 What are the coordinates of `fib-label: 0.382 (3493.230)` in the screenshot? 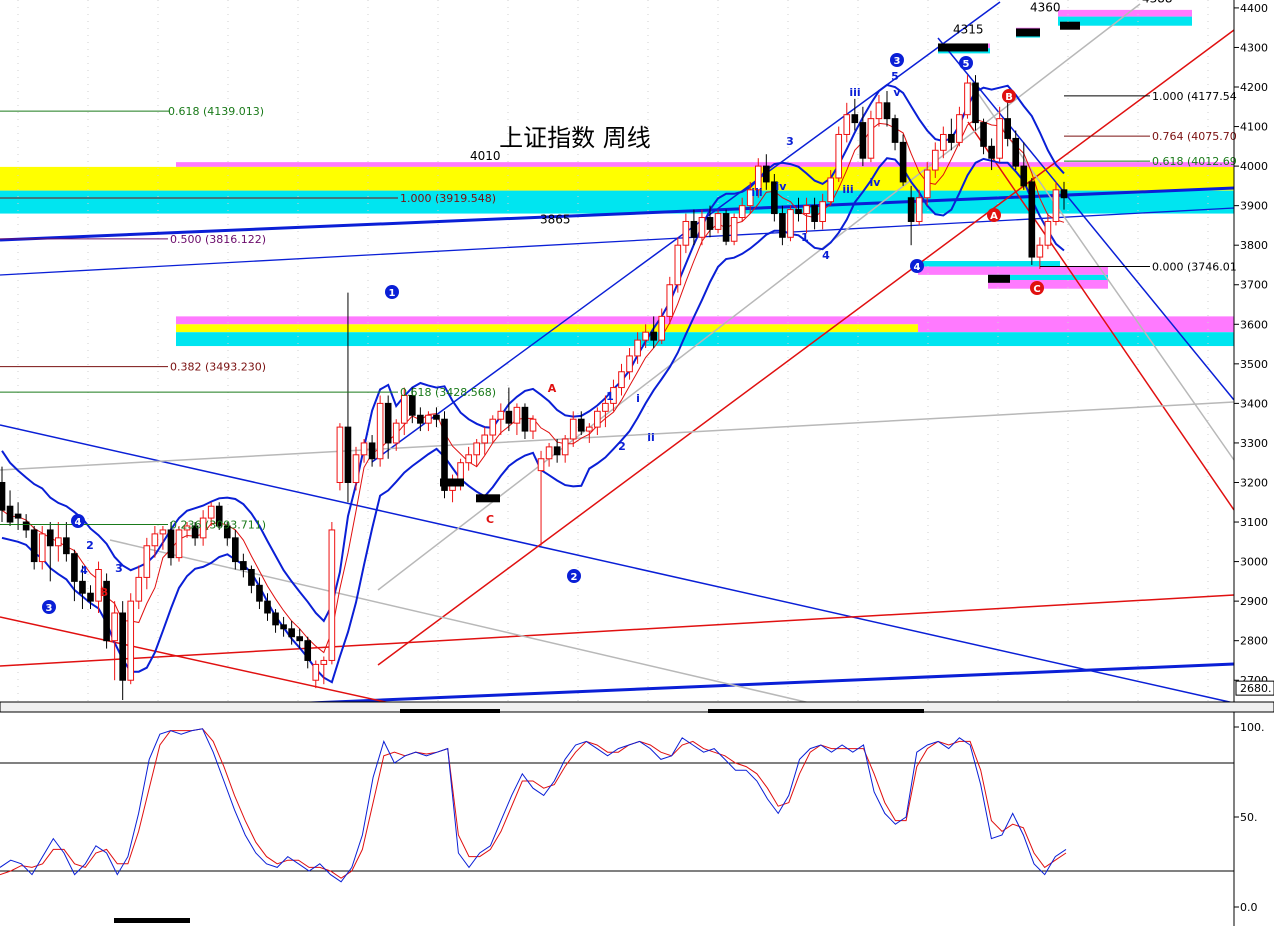 It's located at (218, 367).